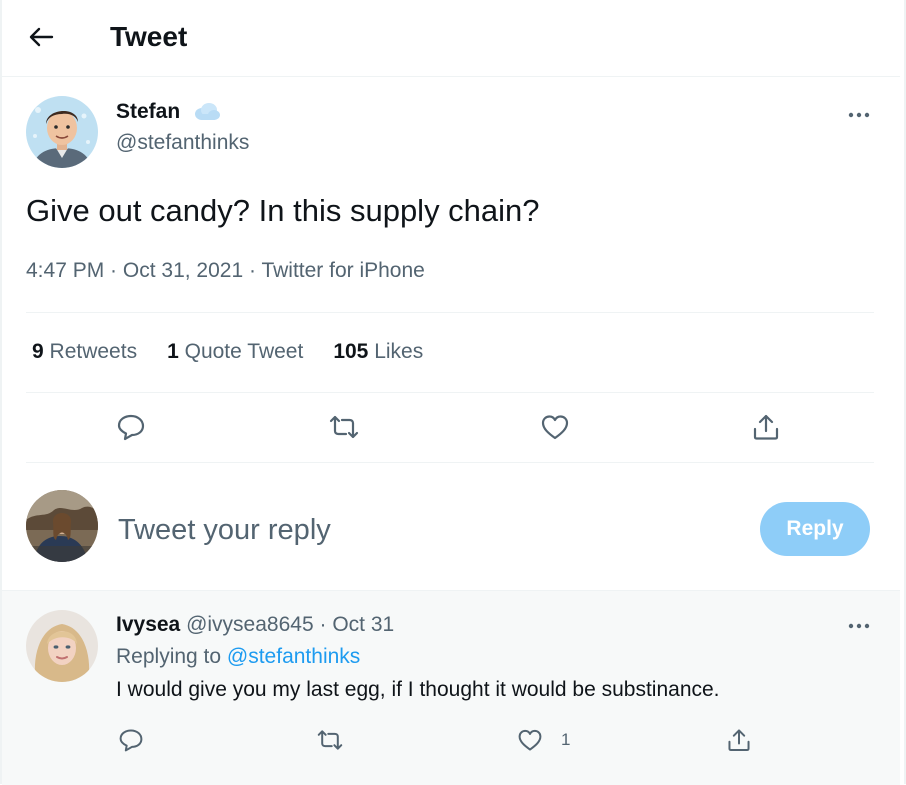 The width and height of the screenshot is (906, 785). I want to click on avatar-ivysea-image, so click(62, 646).